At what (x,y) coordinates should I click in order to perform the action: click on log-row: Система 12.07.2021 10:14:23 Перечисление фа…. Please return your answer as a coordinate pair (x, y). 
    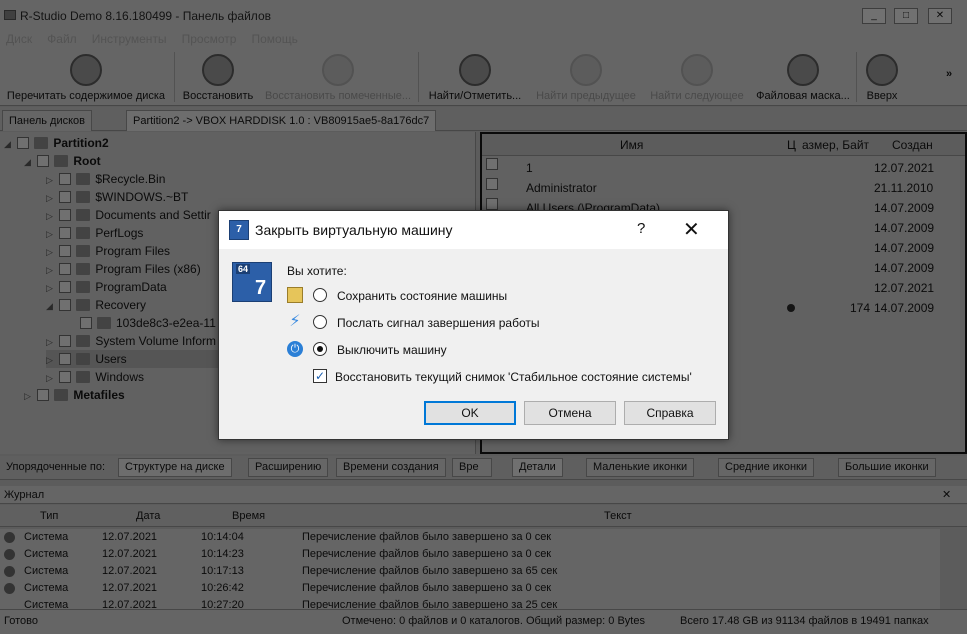
    Looking at the image, I should click on (470, 554).